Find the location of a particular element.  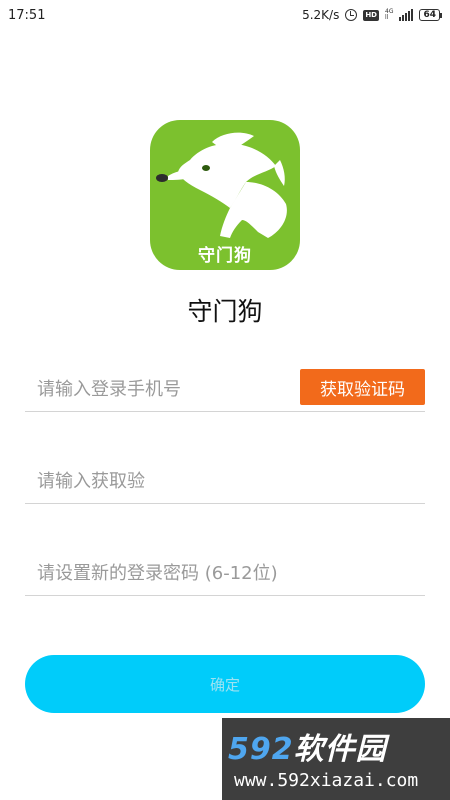

watermark-title: 592软件园 is located at coordinates (307, 746).